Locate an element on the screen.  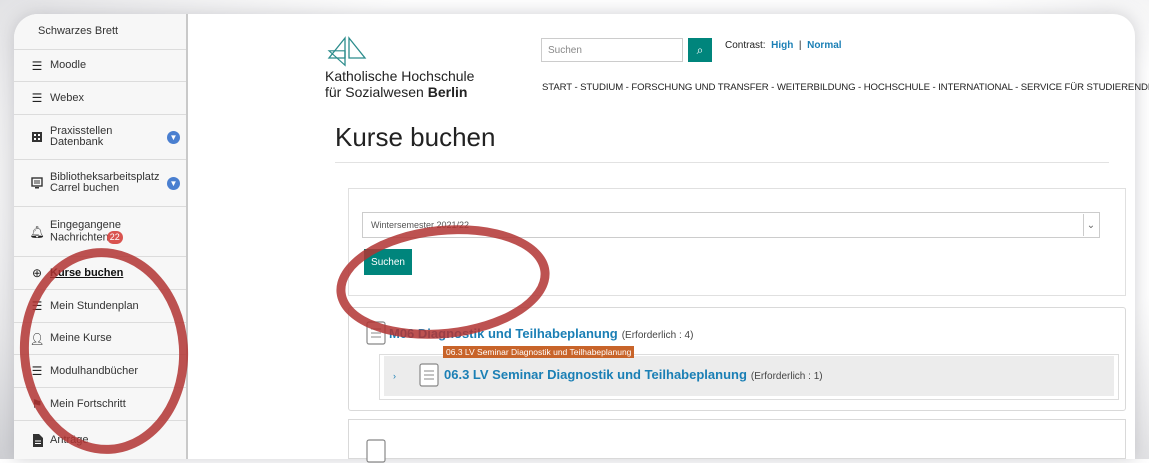
monitor-icon is located at coordinates (37, 183).